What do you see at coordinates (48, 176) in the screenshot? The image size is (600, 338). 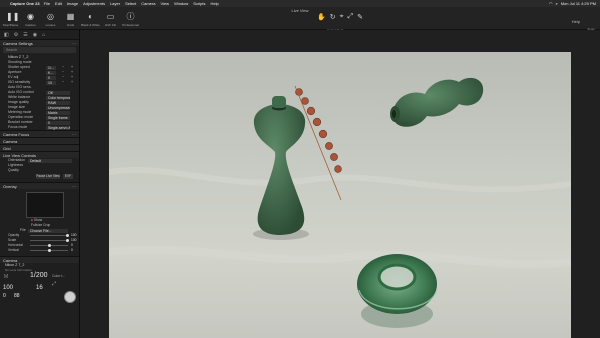 I see `pause-live-view-button: Pause Live View` at bounding box center [48, 176].